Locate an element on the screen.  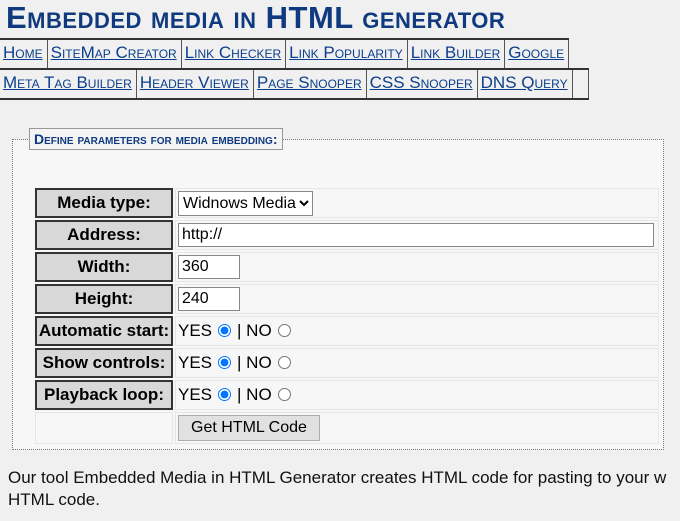
page-title: Embedded media in HTML generator is located at coordinates (256, 17).